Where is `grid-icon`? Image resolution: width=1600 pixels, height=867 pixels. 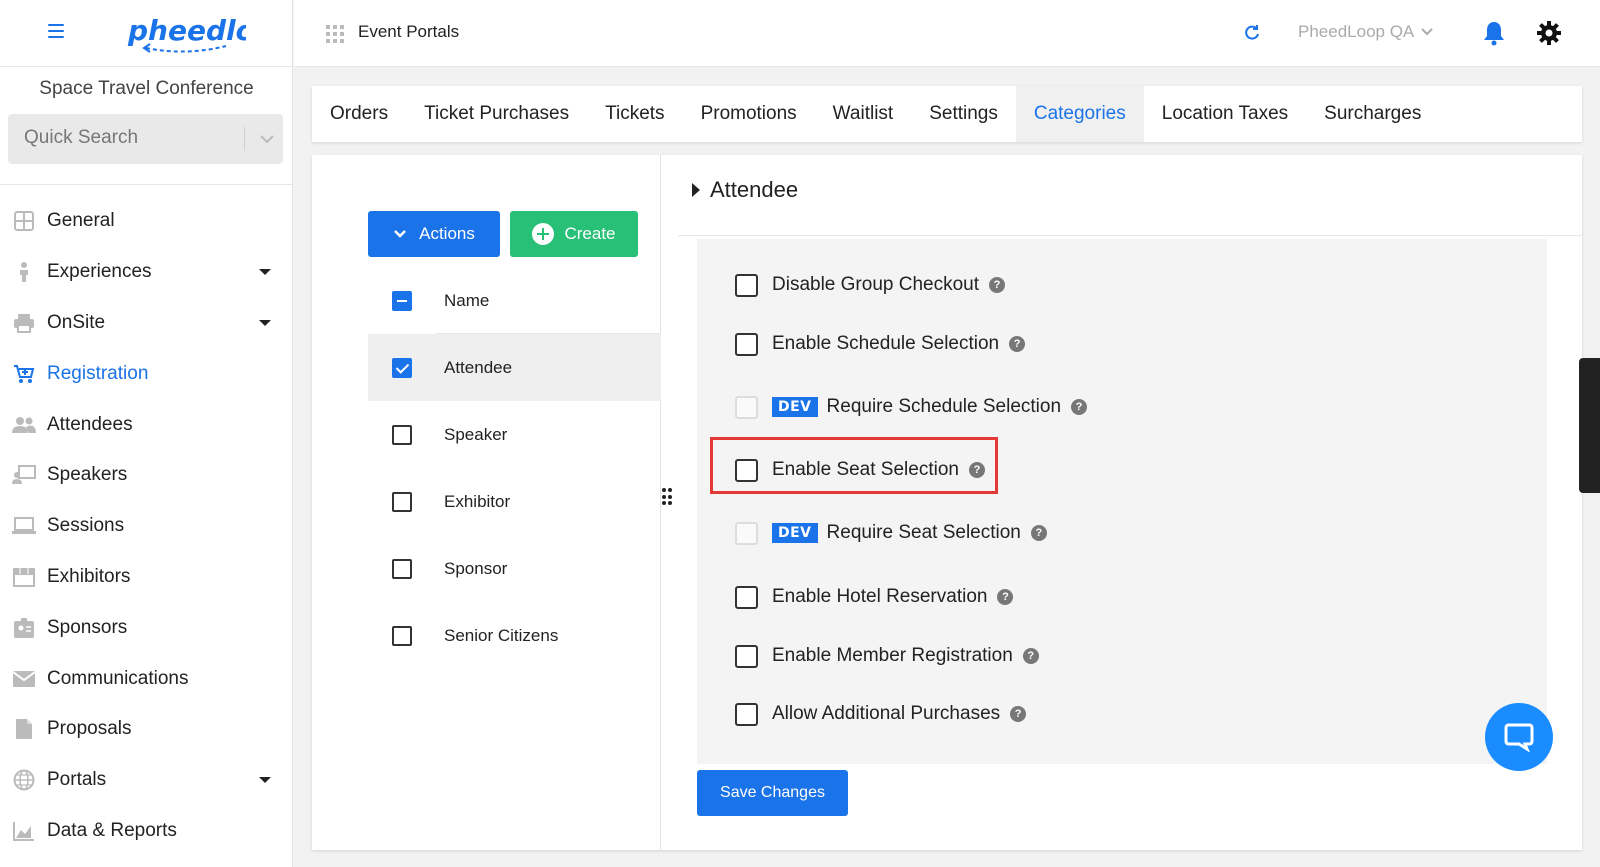
grid-icon is located at coordinates (24, 221).